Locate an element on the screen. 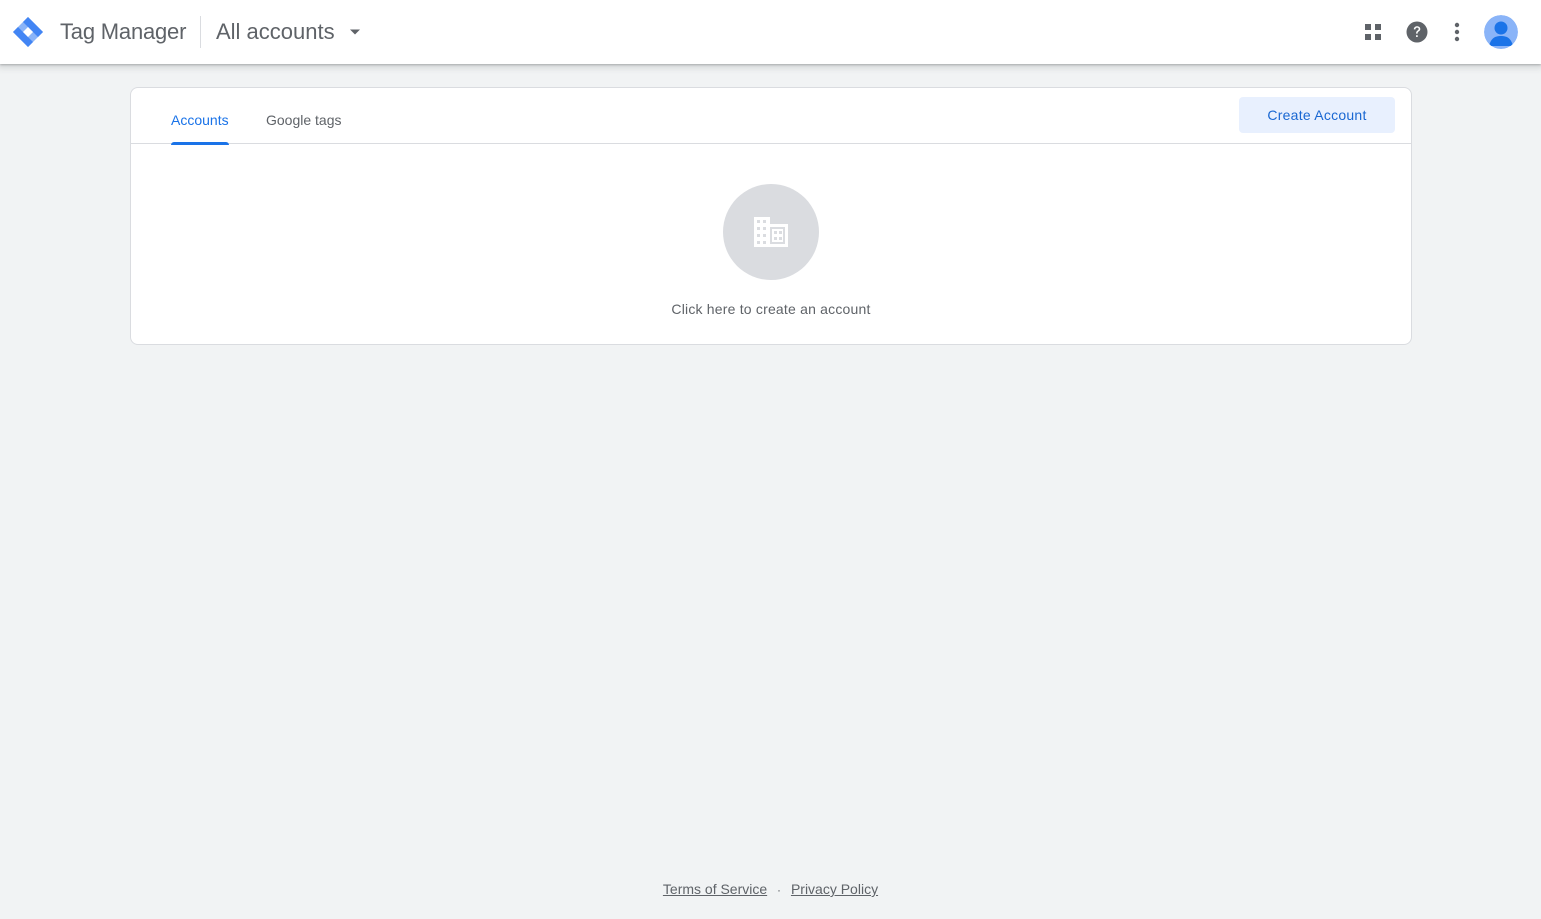  tab-bar: Accounts Google tags Create Account is located at coordinates (771, 116).